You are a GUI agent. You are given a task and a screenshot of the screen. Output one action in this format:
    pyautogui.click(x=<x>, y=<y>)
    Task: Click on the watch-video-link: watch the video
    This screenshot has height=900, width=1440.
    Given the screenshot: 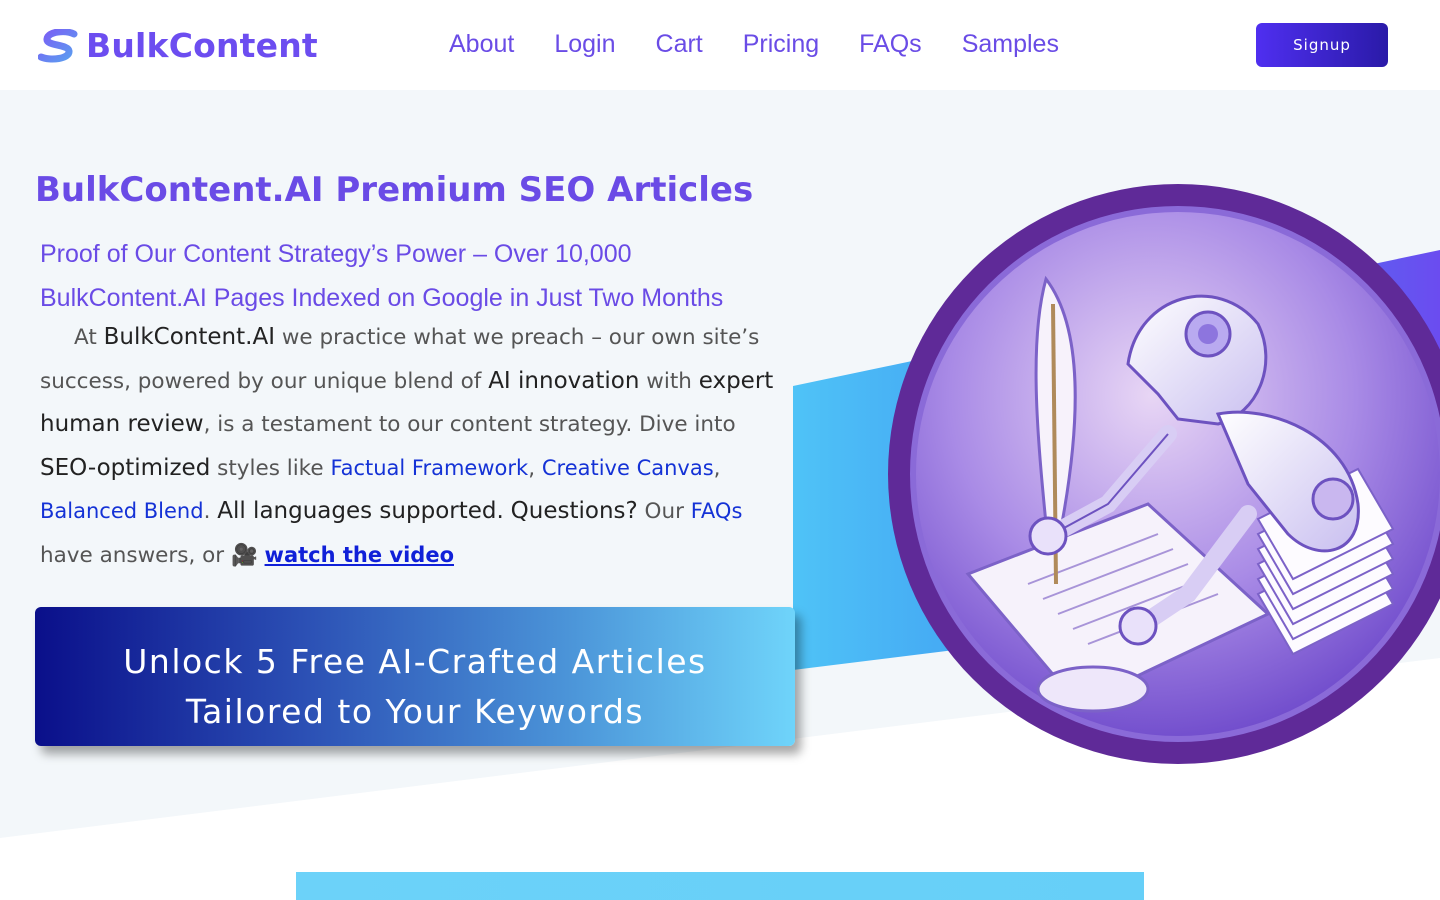 What is the action you would take?
    pyautogui.click(x=359, y=555)
    